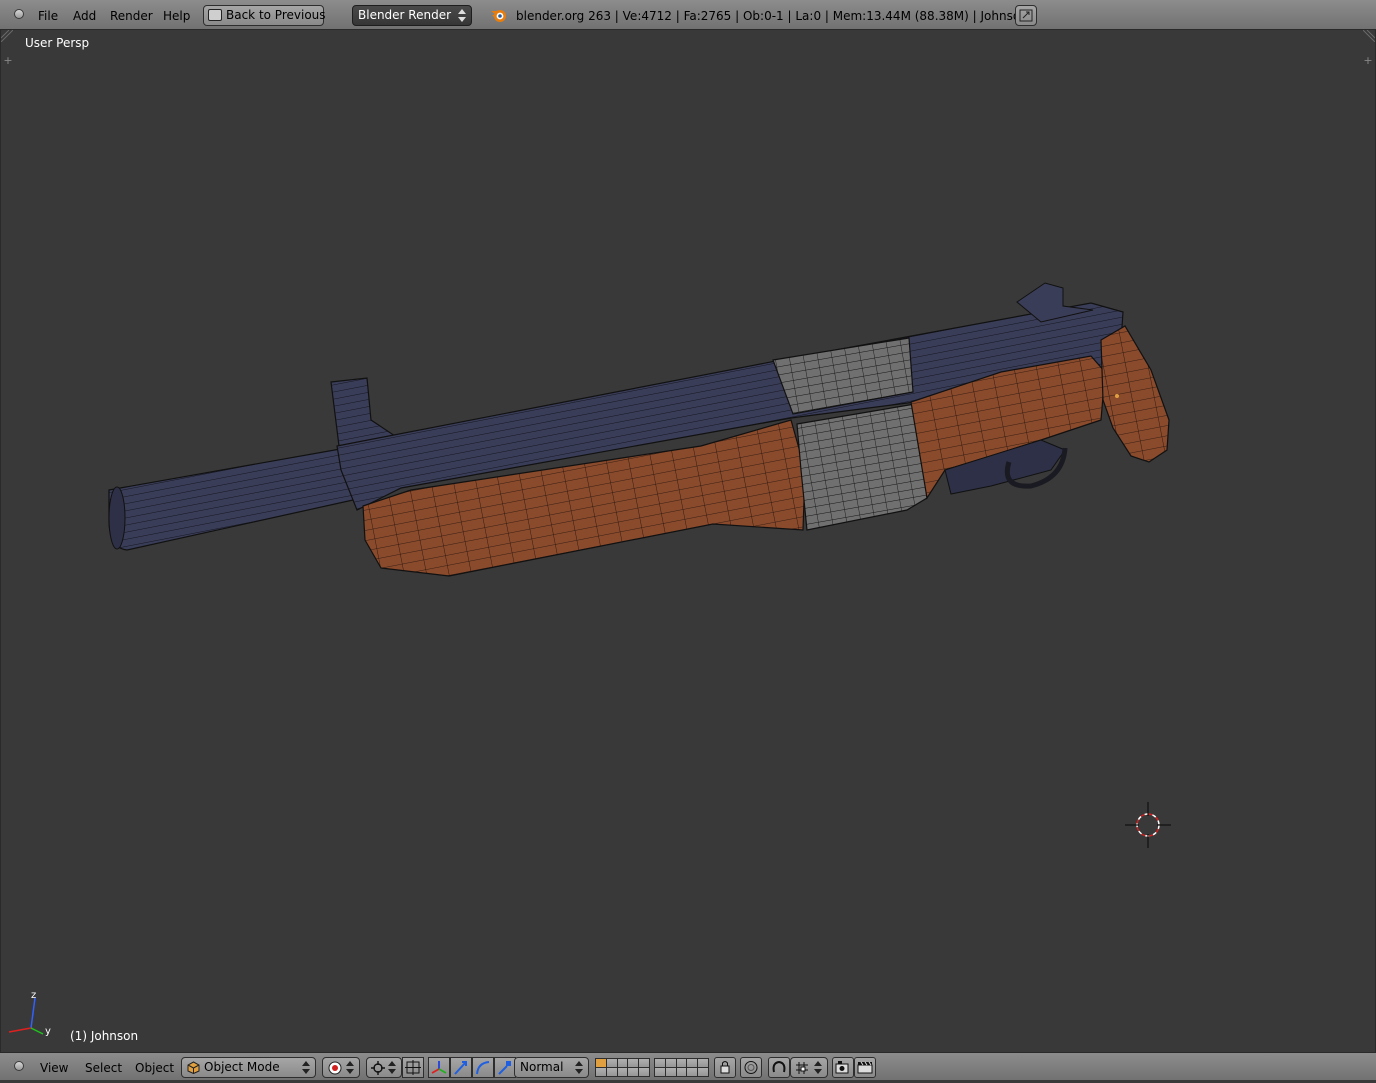  I want to click on menu-object: Object, so click(154, 1067).